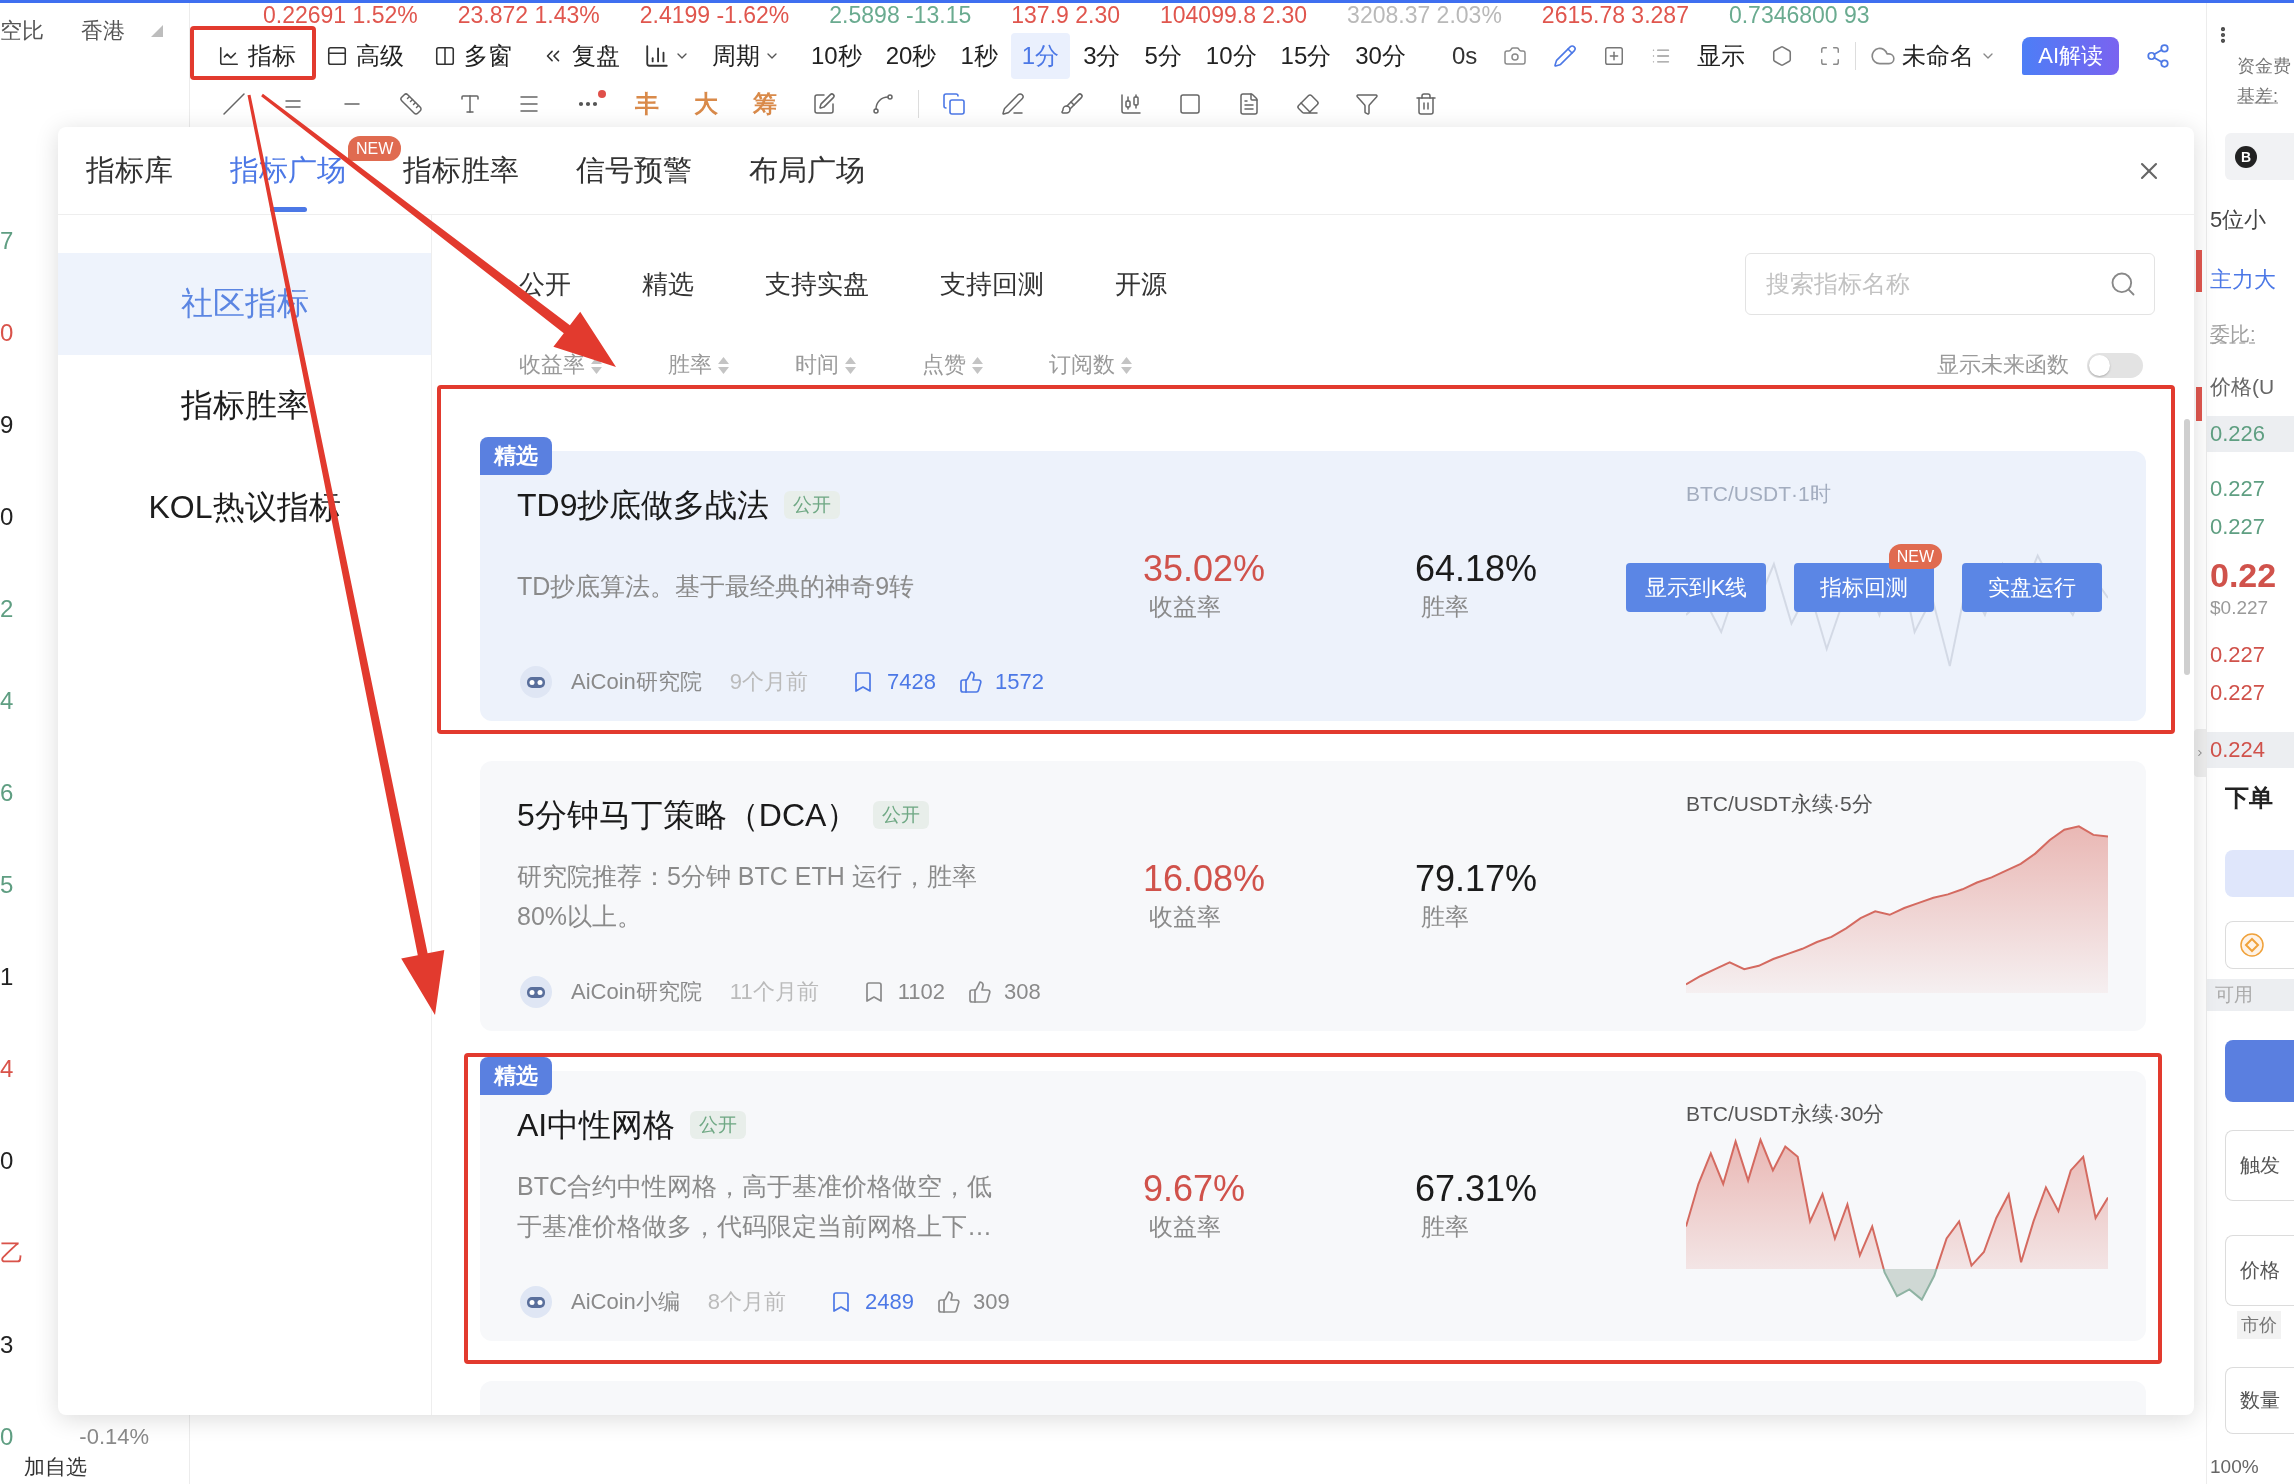 The image size is (2294, 1484). Describe the element at coordinates (1131, 104) in the screenshot. I see `candlestick-icon` at that location.